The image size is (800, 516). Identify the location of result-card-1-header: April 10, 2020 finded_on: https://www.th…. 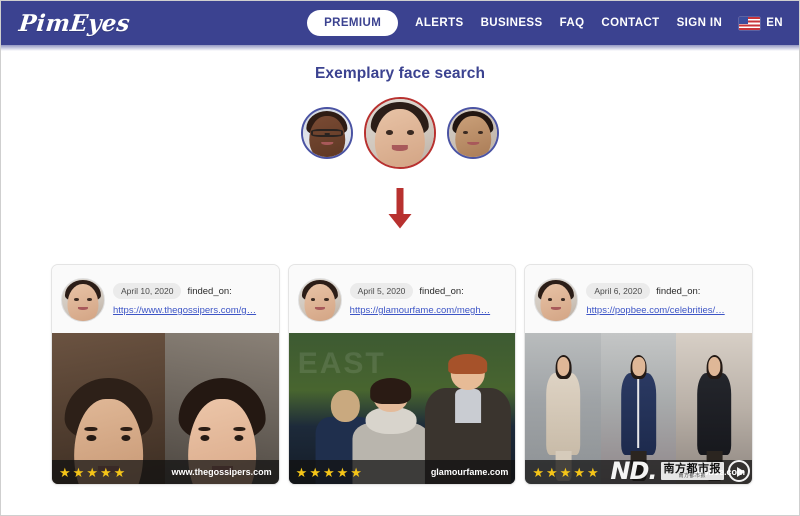
(165, 299).